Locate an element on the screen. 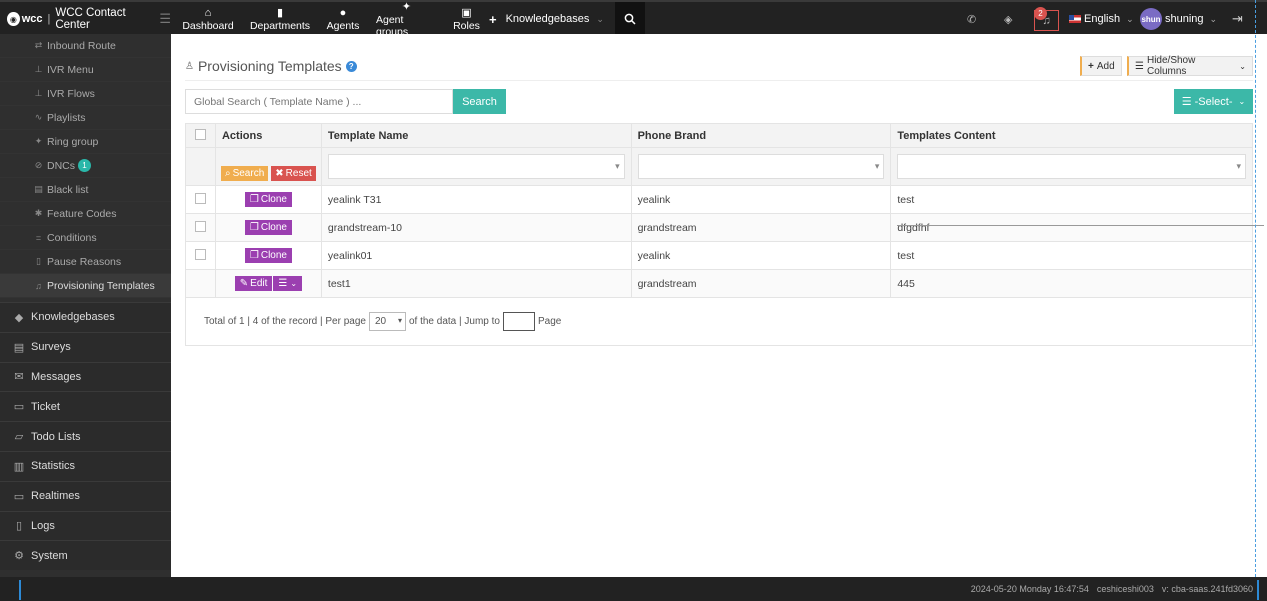  status-datetime: 2024-05-20 Monday 16:47:54 is located at coordinates (1029, 589).